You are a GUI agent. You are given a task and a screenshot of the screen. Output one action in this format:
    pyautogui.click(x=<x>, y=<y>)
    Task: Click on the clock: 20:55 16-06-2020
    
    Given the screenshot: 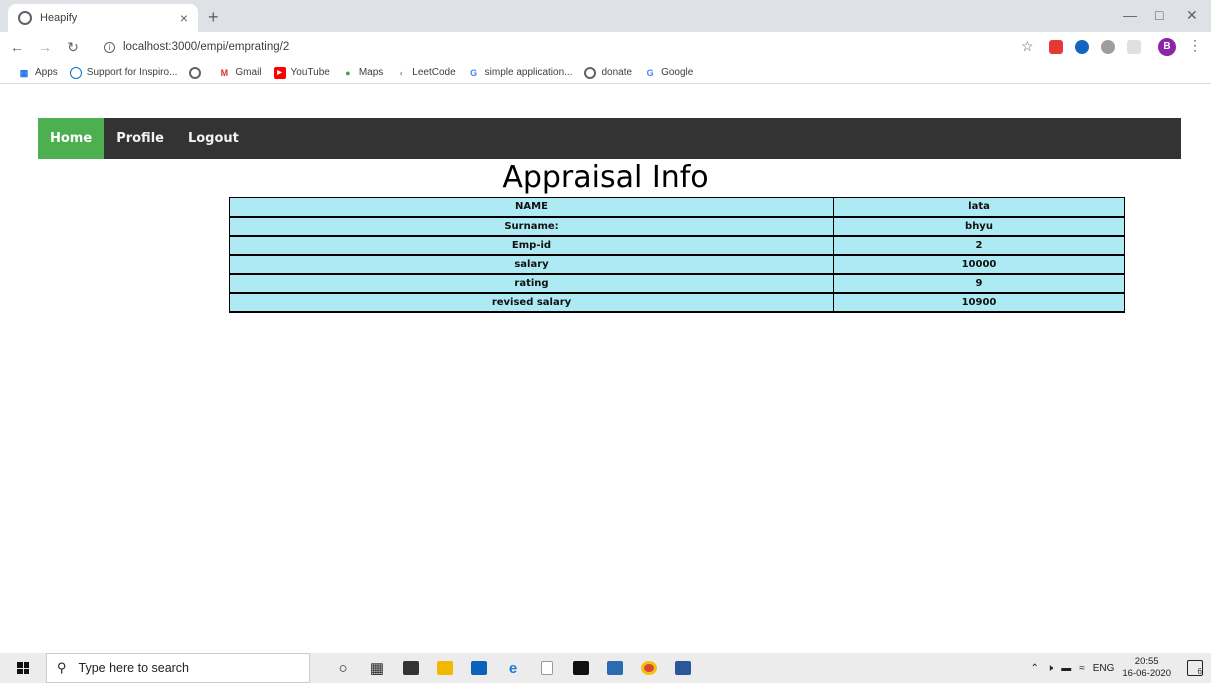 What is the action you would take?
    pyautogui.click(x=1146, y=668)
    